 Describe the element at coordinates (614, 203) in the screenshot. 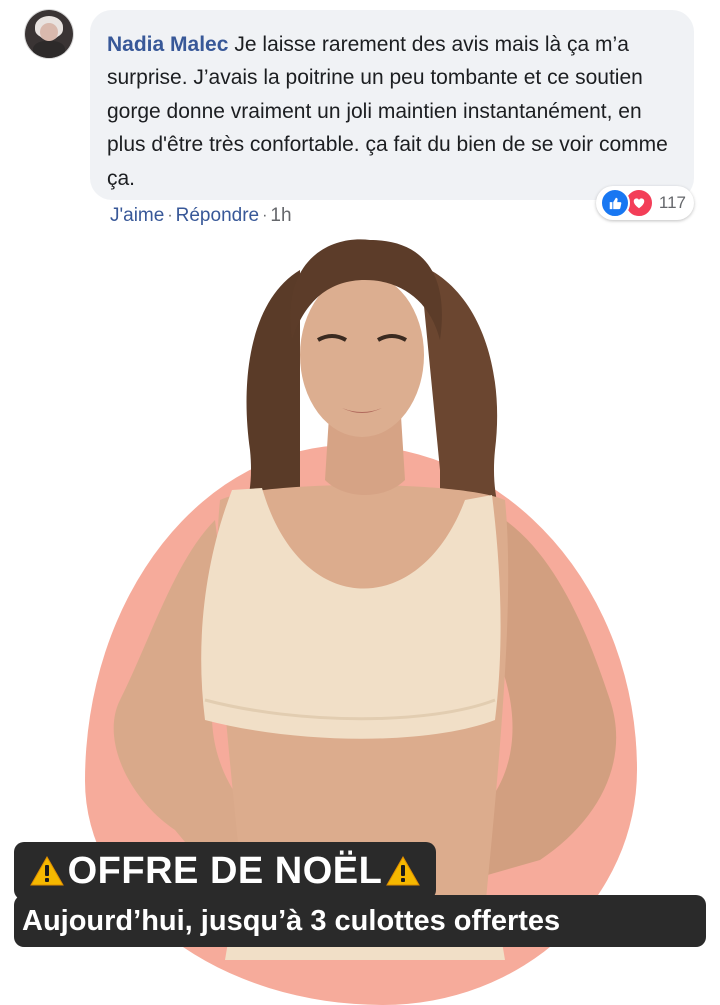

I see `like-icon` at that location.